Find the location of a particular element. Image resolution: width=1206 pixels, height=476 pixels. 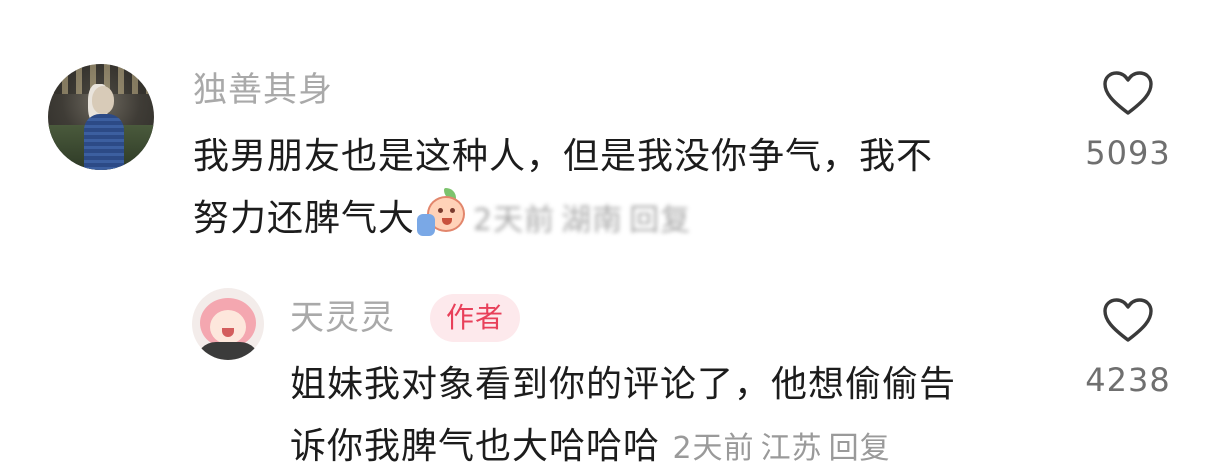

like-count: 5093 is located at coordinates (1128, 153).